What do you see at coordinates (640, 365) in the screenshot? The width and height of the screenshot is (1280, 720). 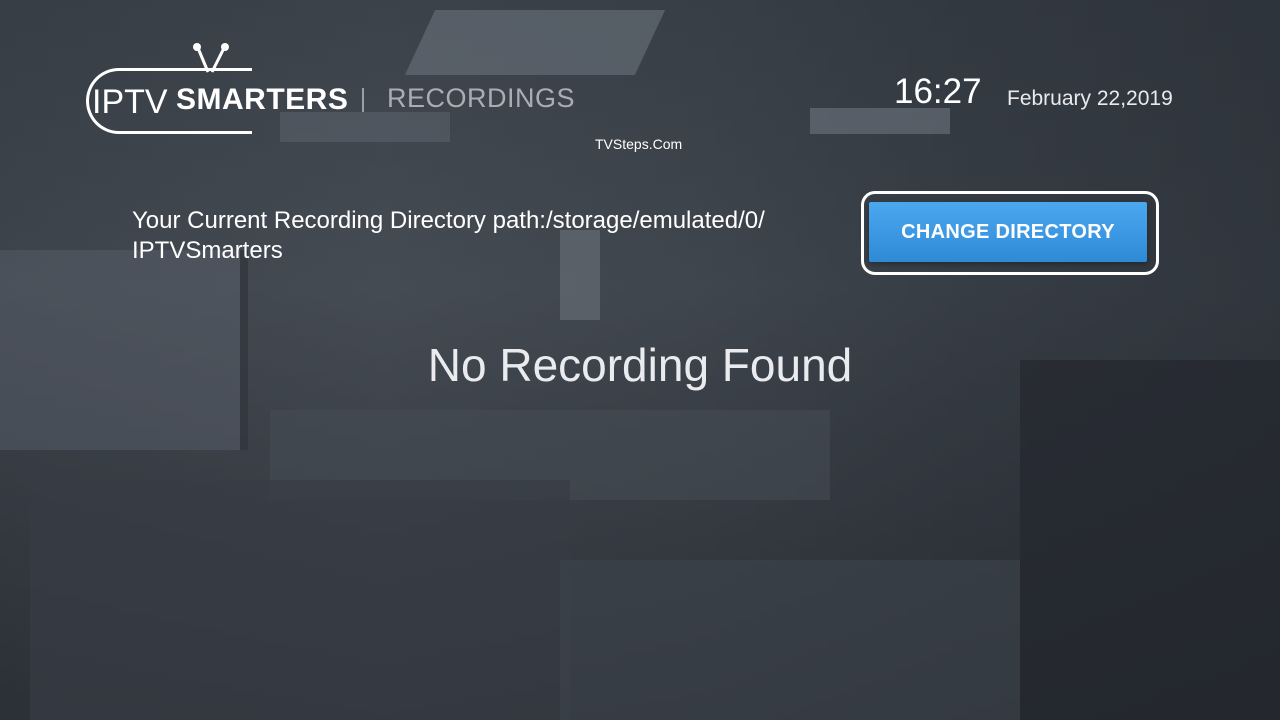 I see `empty-state-message: No Recording Found` at bounding box center [640, 365].